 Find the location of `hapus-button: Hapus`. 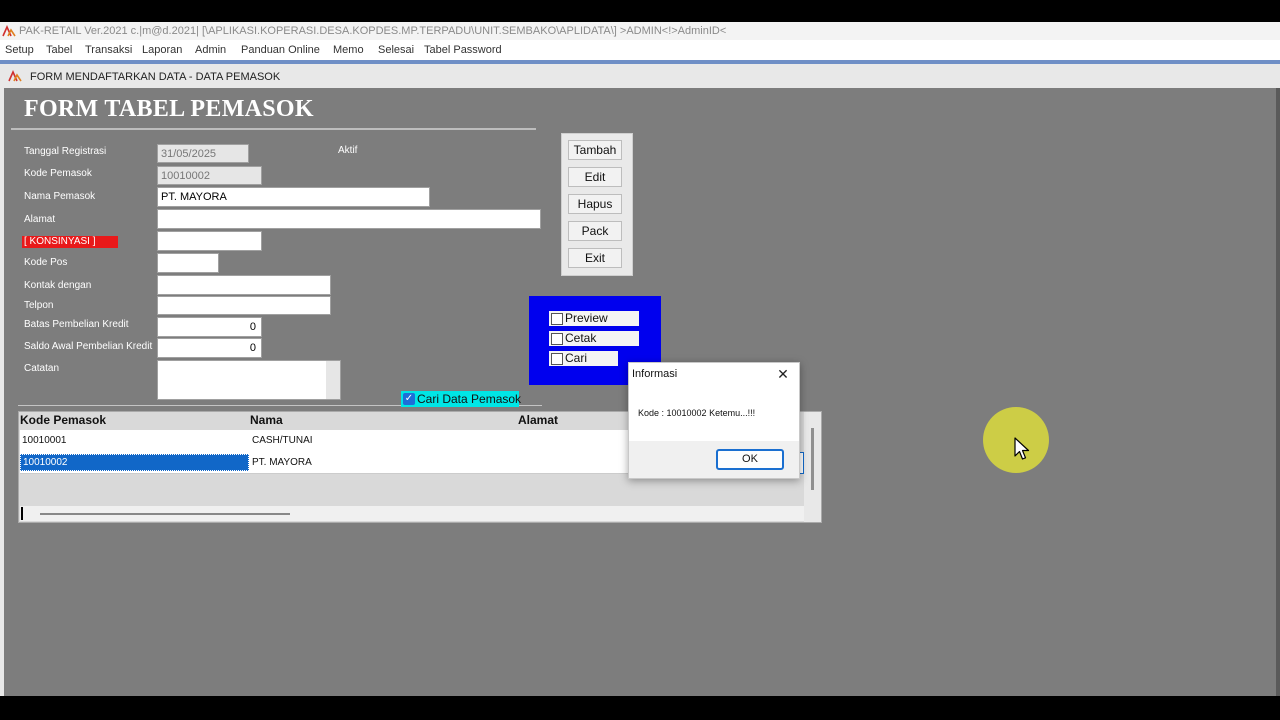

hapus-button: Hapus is located at coordinates (595, 204).